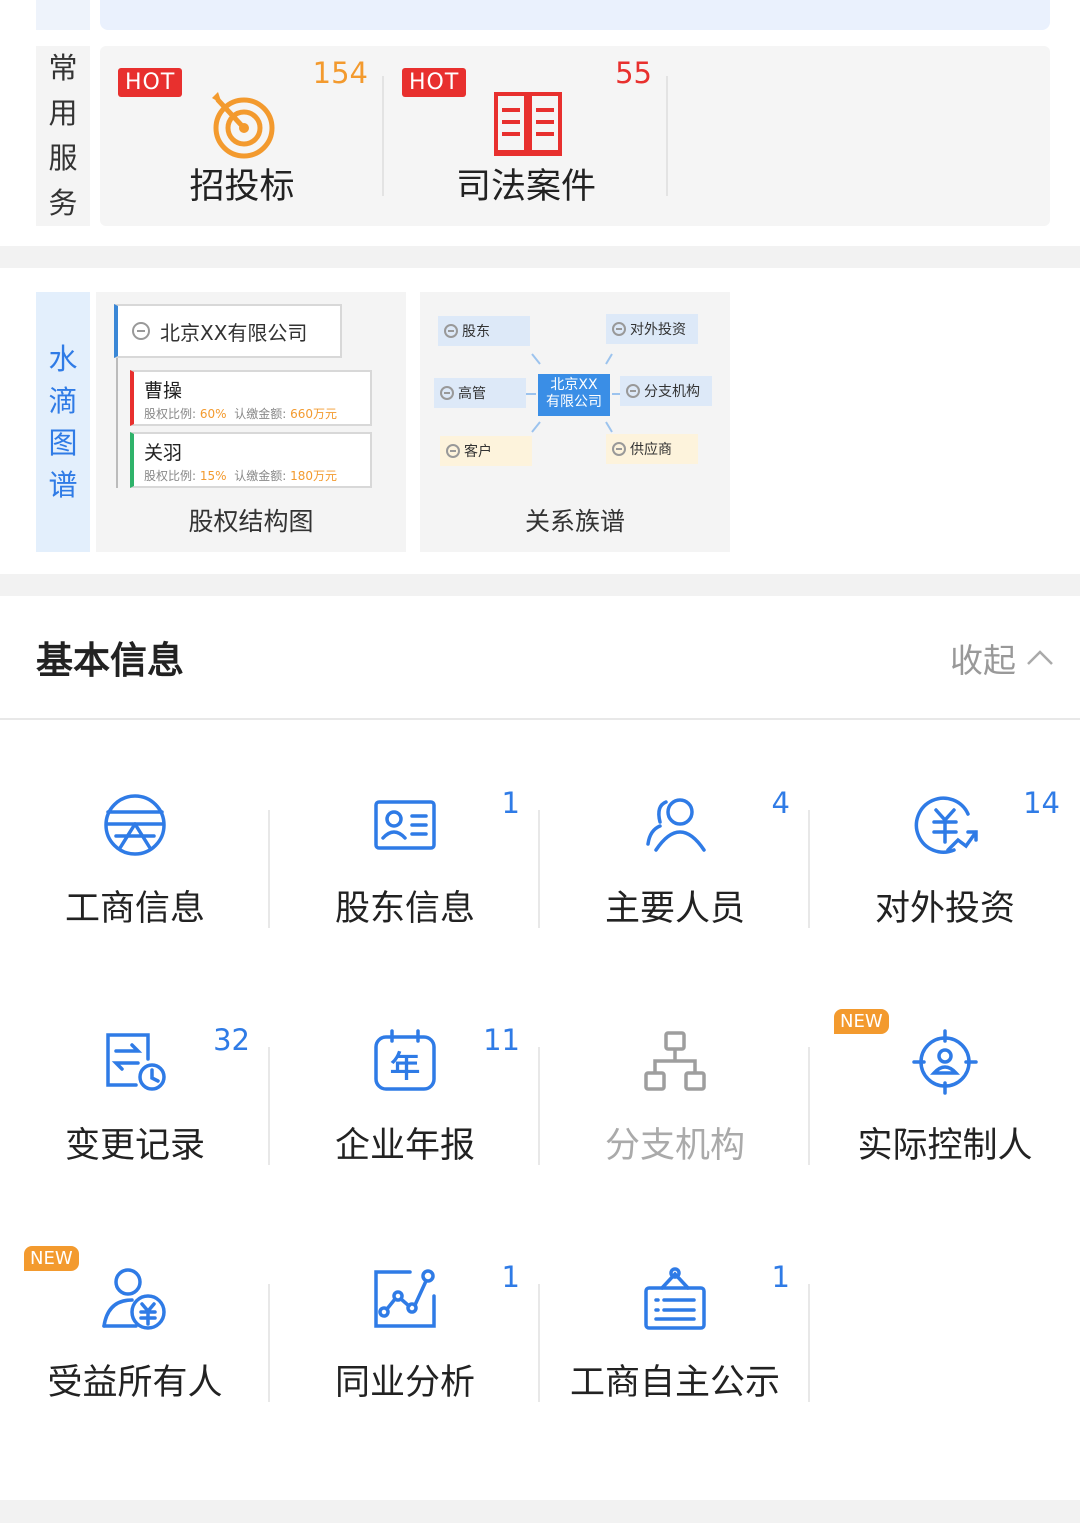  What do you see at coordinates (652, 329) in the screenshot?
I see `relation-node-investment: 对外投资` at bounding box center [652, 329].